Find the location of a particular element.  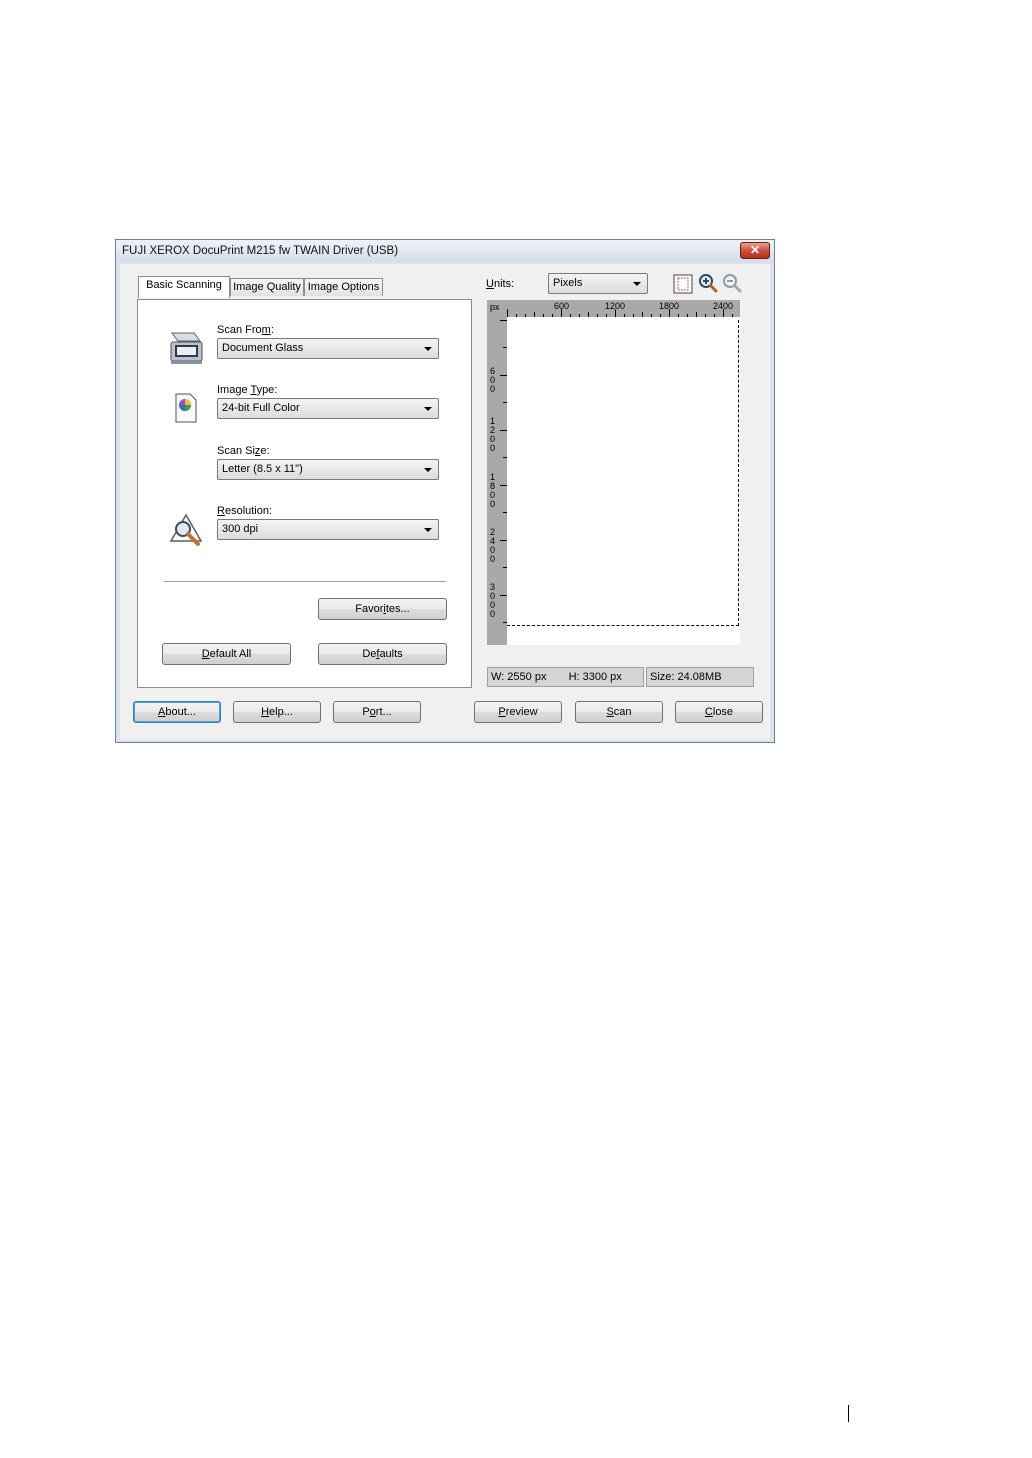

resolution-select: 300 dpi is located at coordinates (328, 529).